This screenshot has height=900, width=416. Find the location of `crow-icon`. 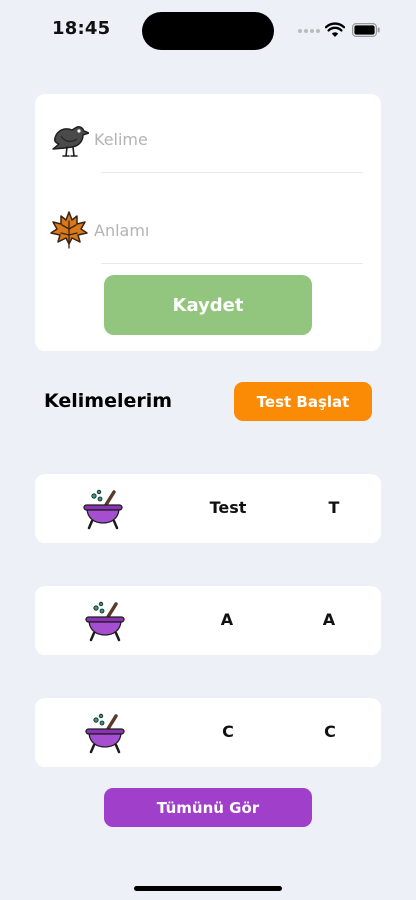

crow-icon is located at coordinates (70, 141).